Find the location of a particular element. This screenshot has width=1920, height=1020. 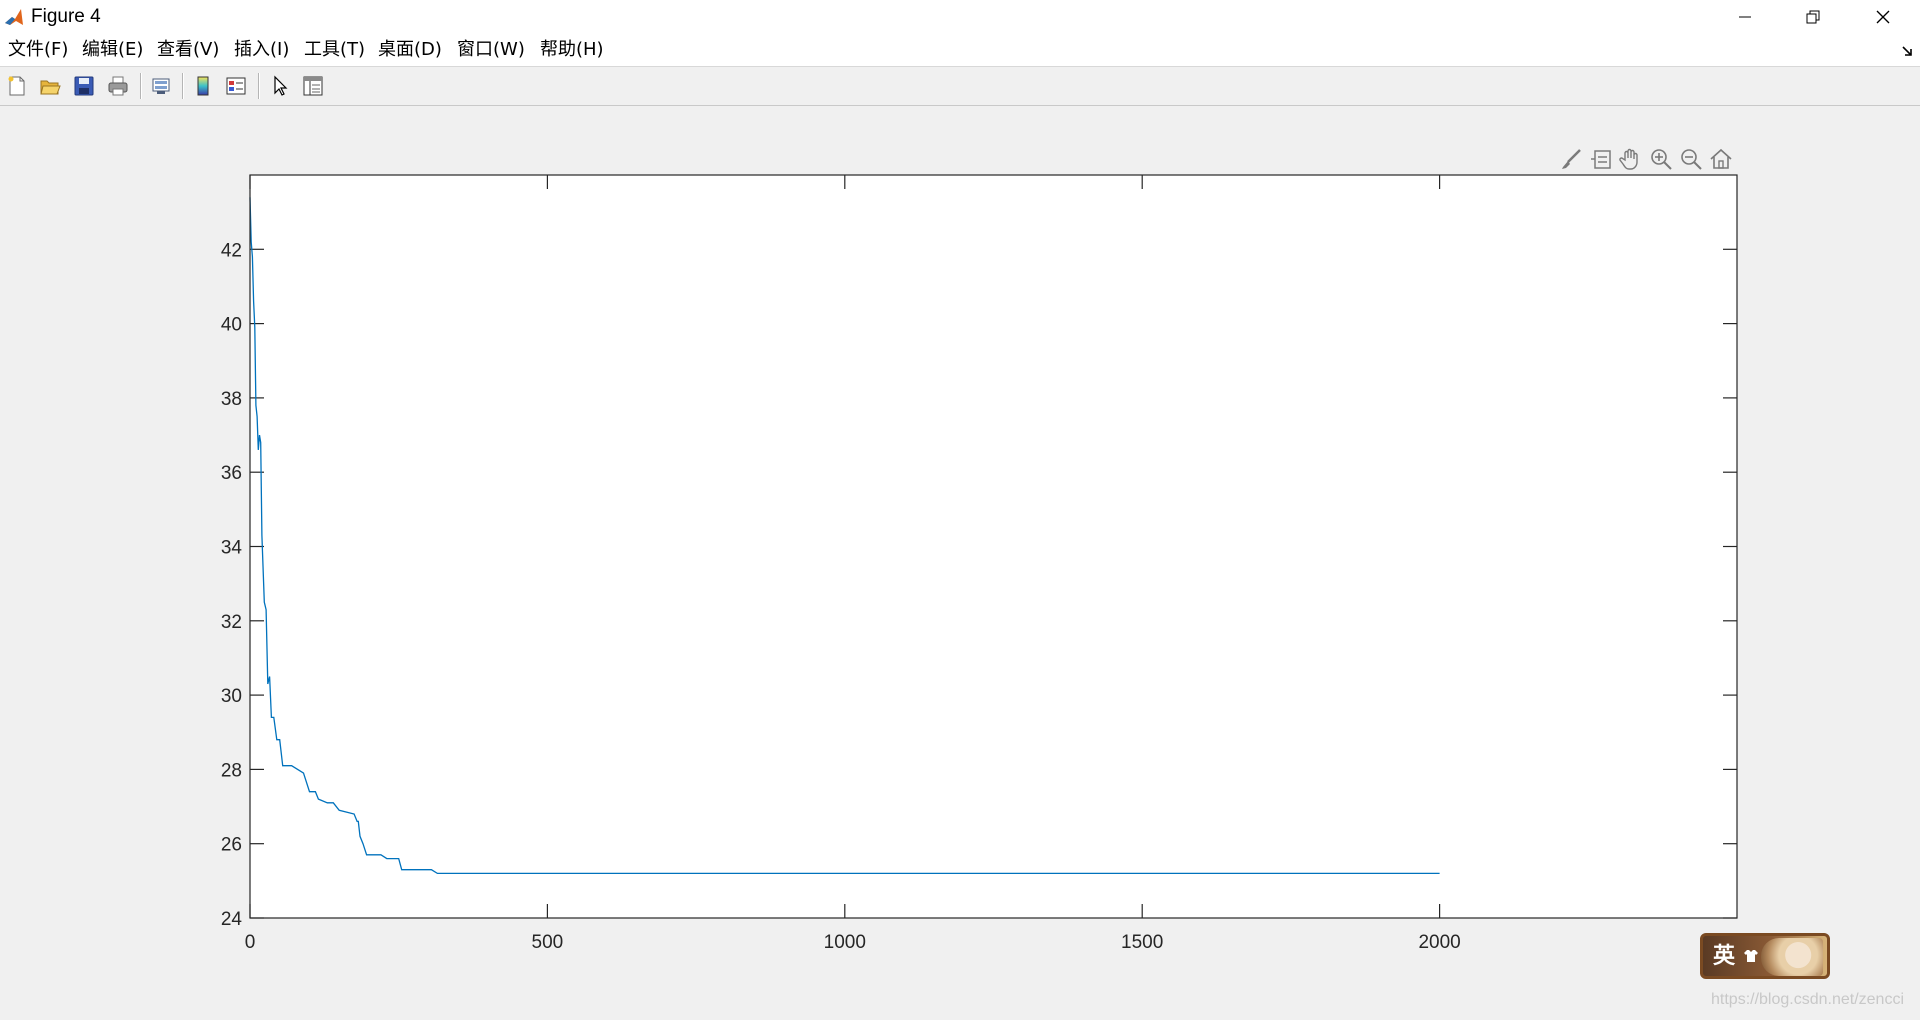

ime-indicator: 英 is located at coordinates (1765, 956).